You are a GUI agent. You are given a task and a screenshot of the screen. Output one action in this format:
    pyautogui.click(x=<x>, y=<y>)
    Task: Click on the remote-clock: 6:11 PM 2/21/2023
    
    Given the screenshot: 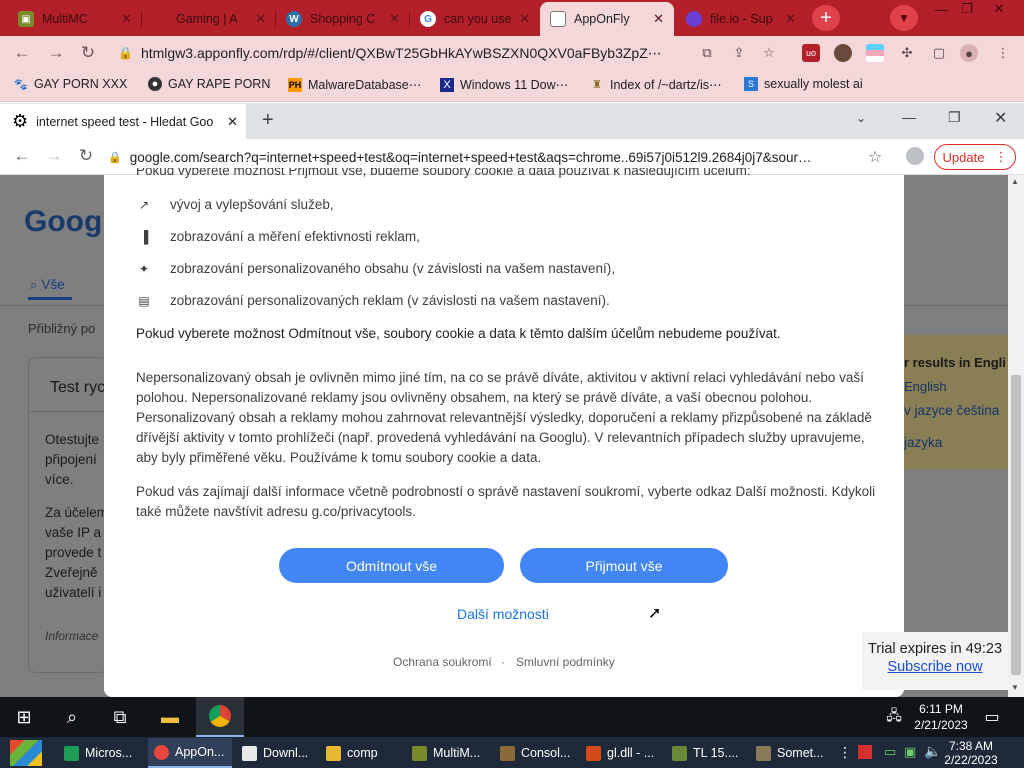 What is the action you would take?
    pyautogui.click(x=941, y=717)
    